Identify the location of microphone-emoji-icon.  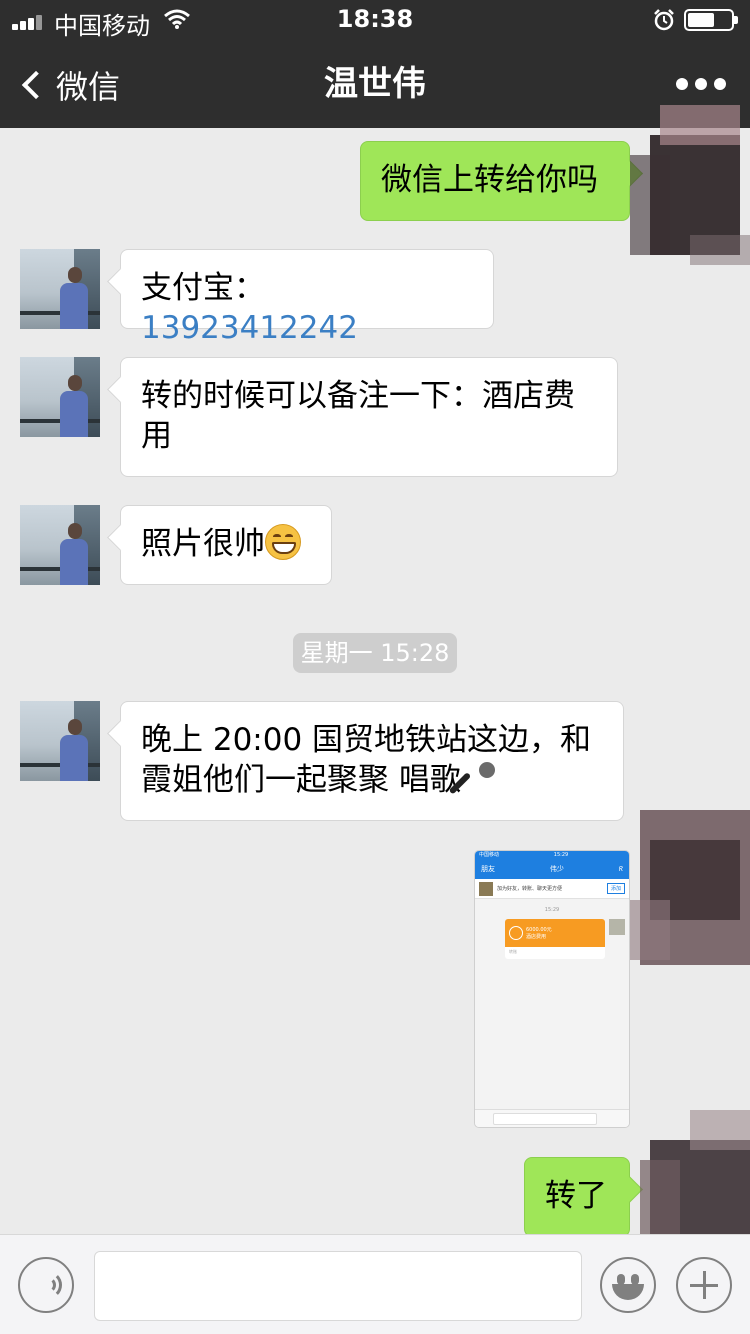
(472, 778).